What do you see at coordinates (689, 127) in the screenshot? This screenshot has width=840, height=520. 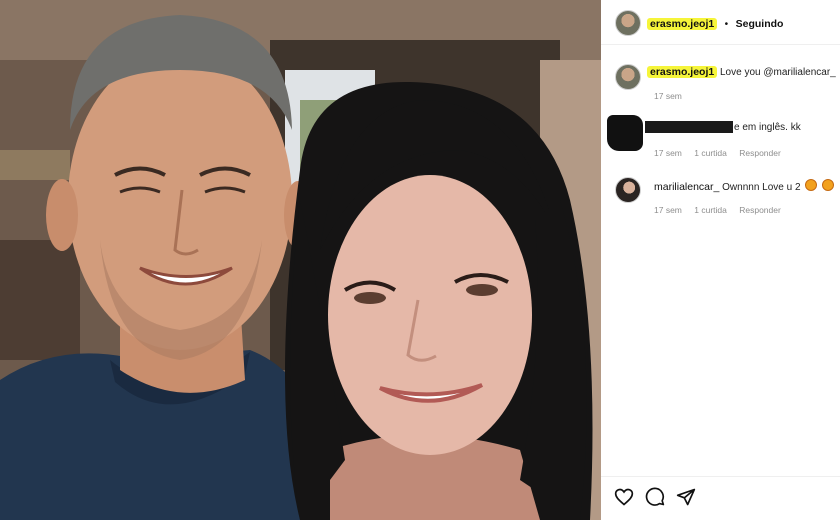 I see `redacted-username` at bounding box center [689, 127].